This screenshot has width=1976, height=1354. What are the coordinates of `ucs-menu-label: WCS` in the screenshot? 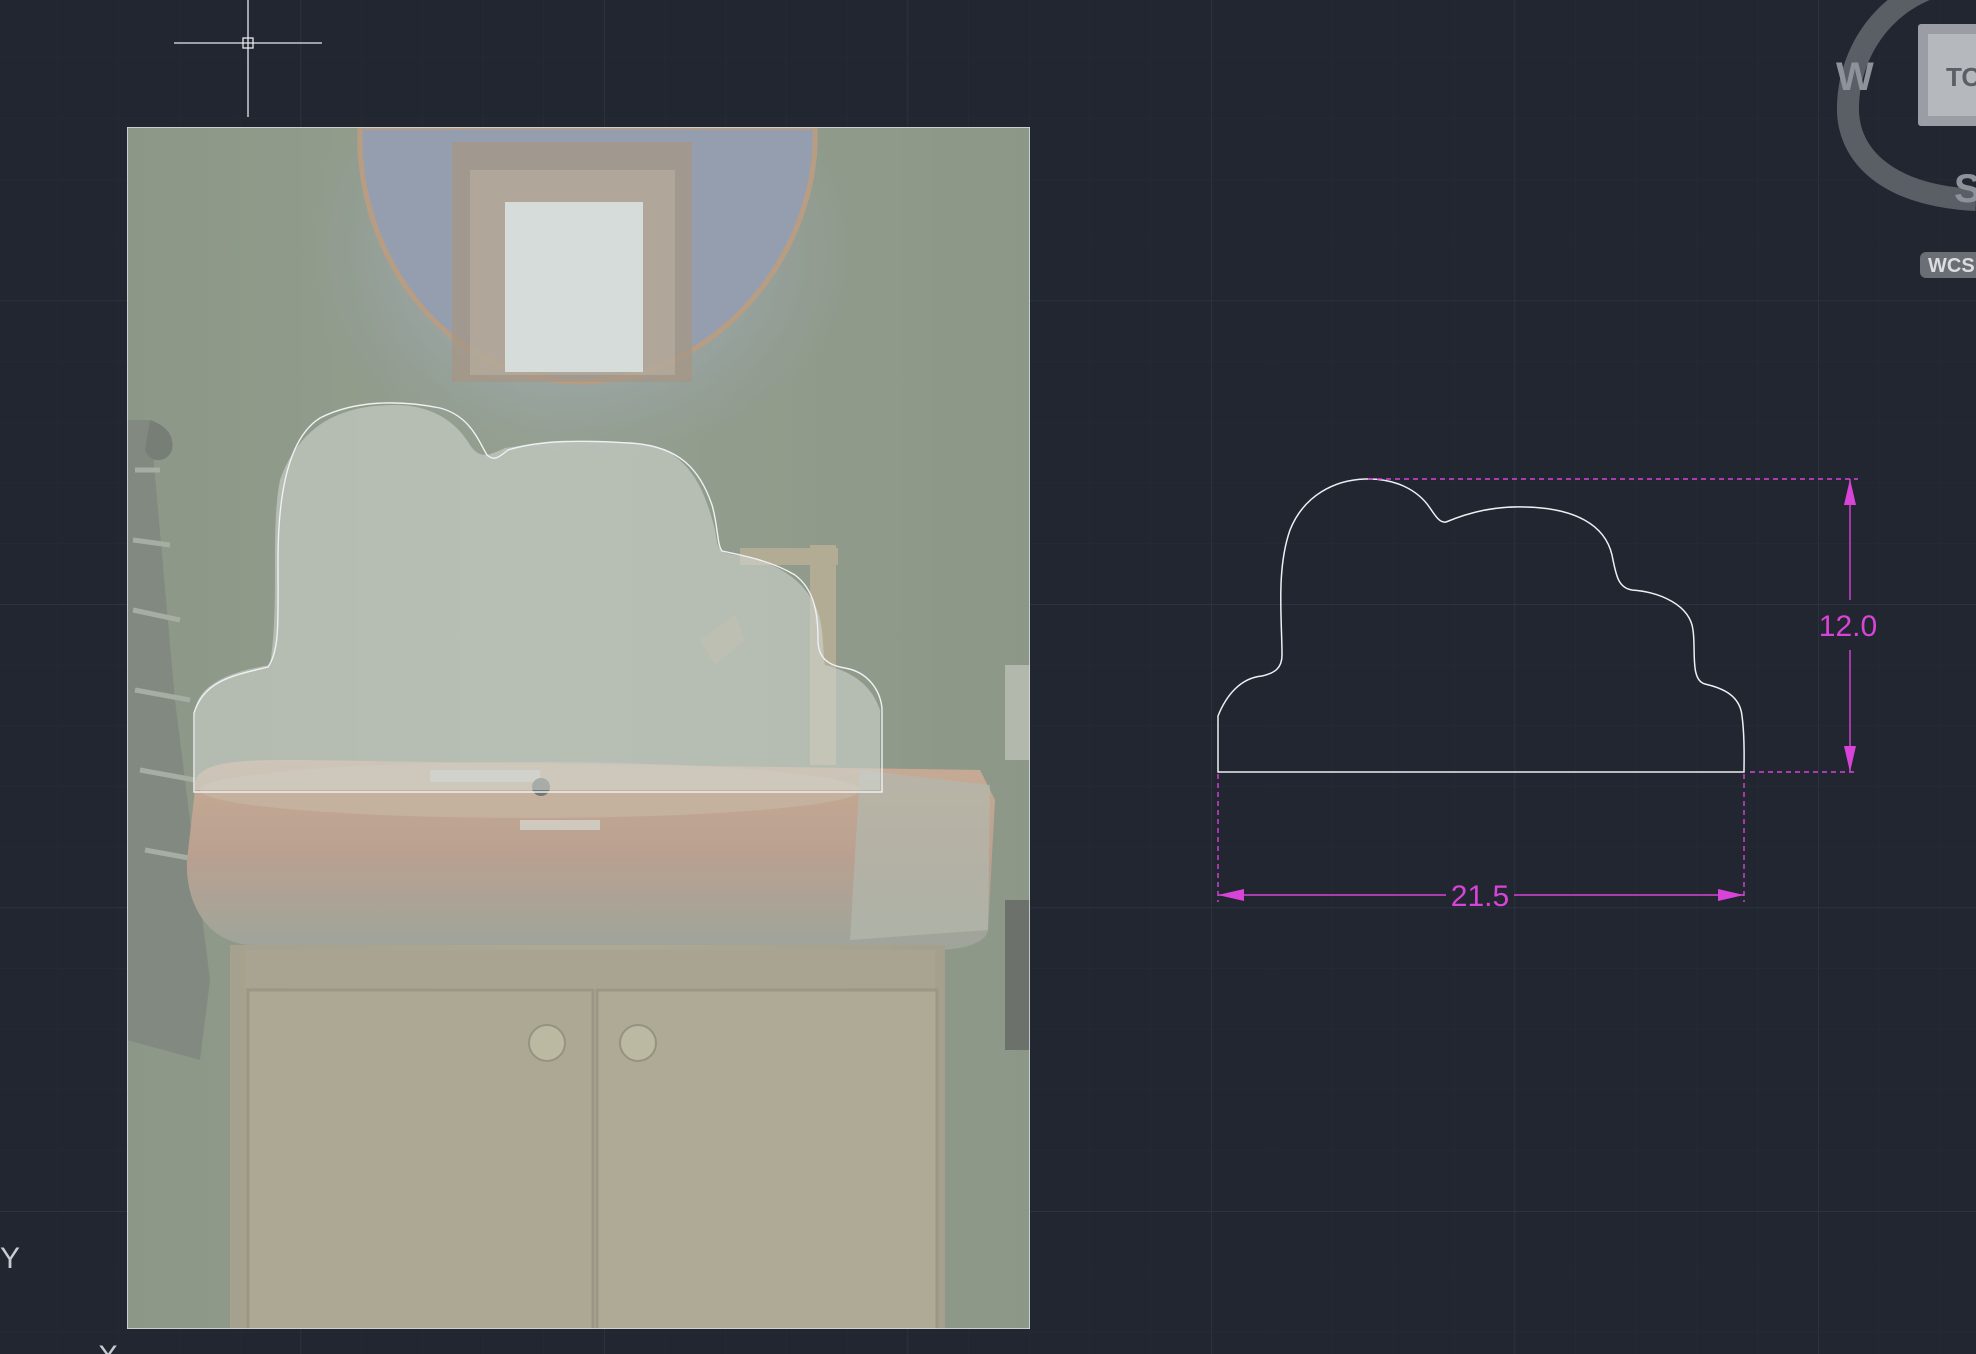 It's located at (1951, 266).